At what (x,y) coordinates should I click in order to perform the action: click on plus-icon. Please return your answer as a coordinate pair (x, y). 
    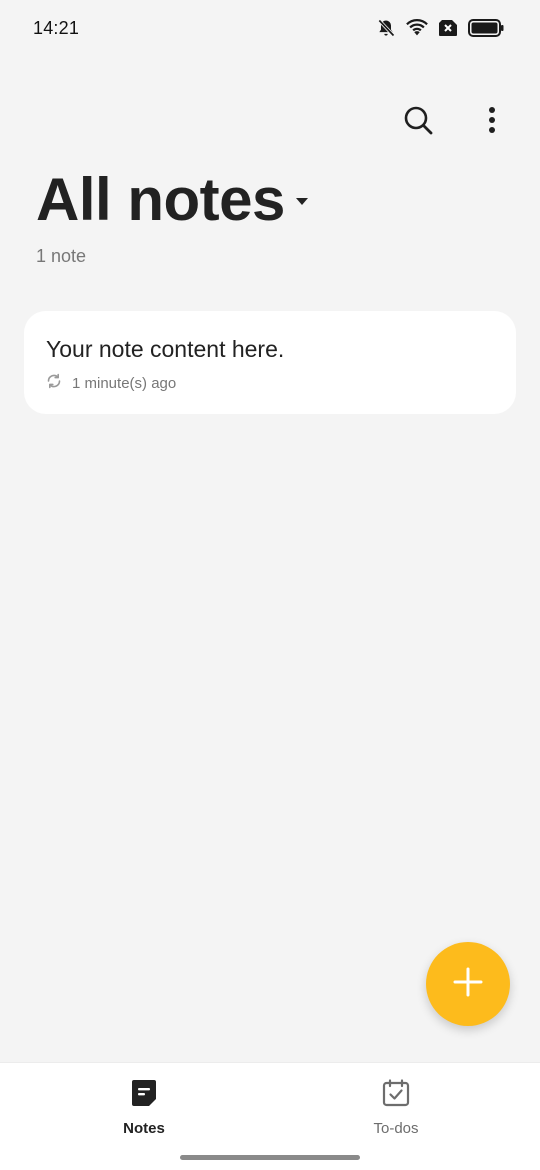
    Looking at the image, I should click on (468, 984).